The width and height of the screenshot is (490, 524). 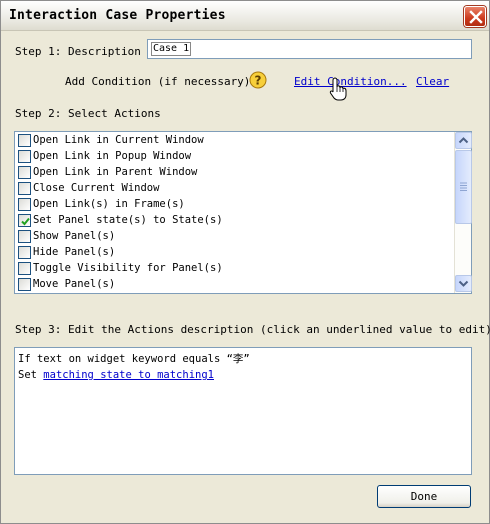 What do you see at coordinates (117, 15) in the screenshot?
I see `window-title: Interaction Case Properties` at bounding box center [117, 15].